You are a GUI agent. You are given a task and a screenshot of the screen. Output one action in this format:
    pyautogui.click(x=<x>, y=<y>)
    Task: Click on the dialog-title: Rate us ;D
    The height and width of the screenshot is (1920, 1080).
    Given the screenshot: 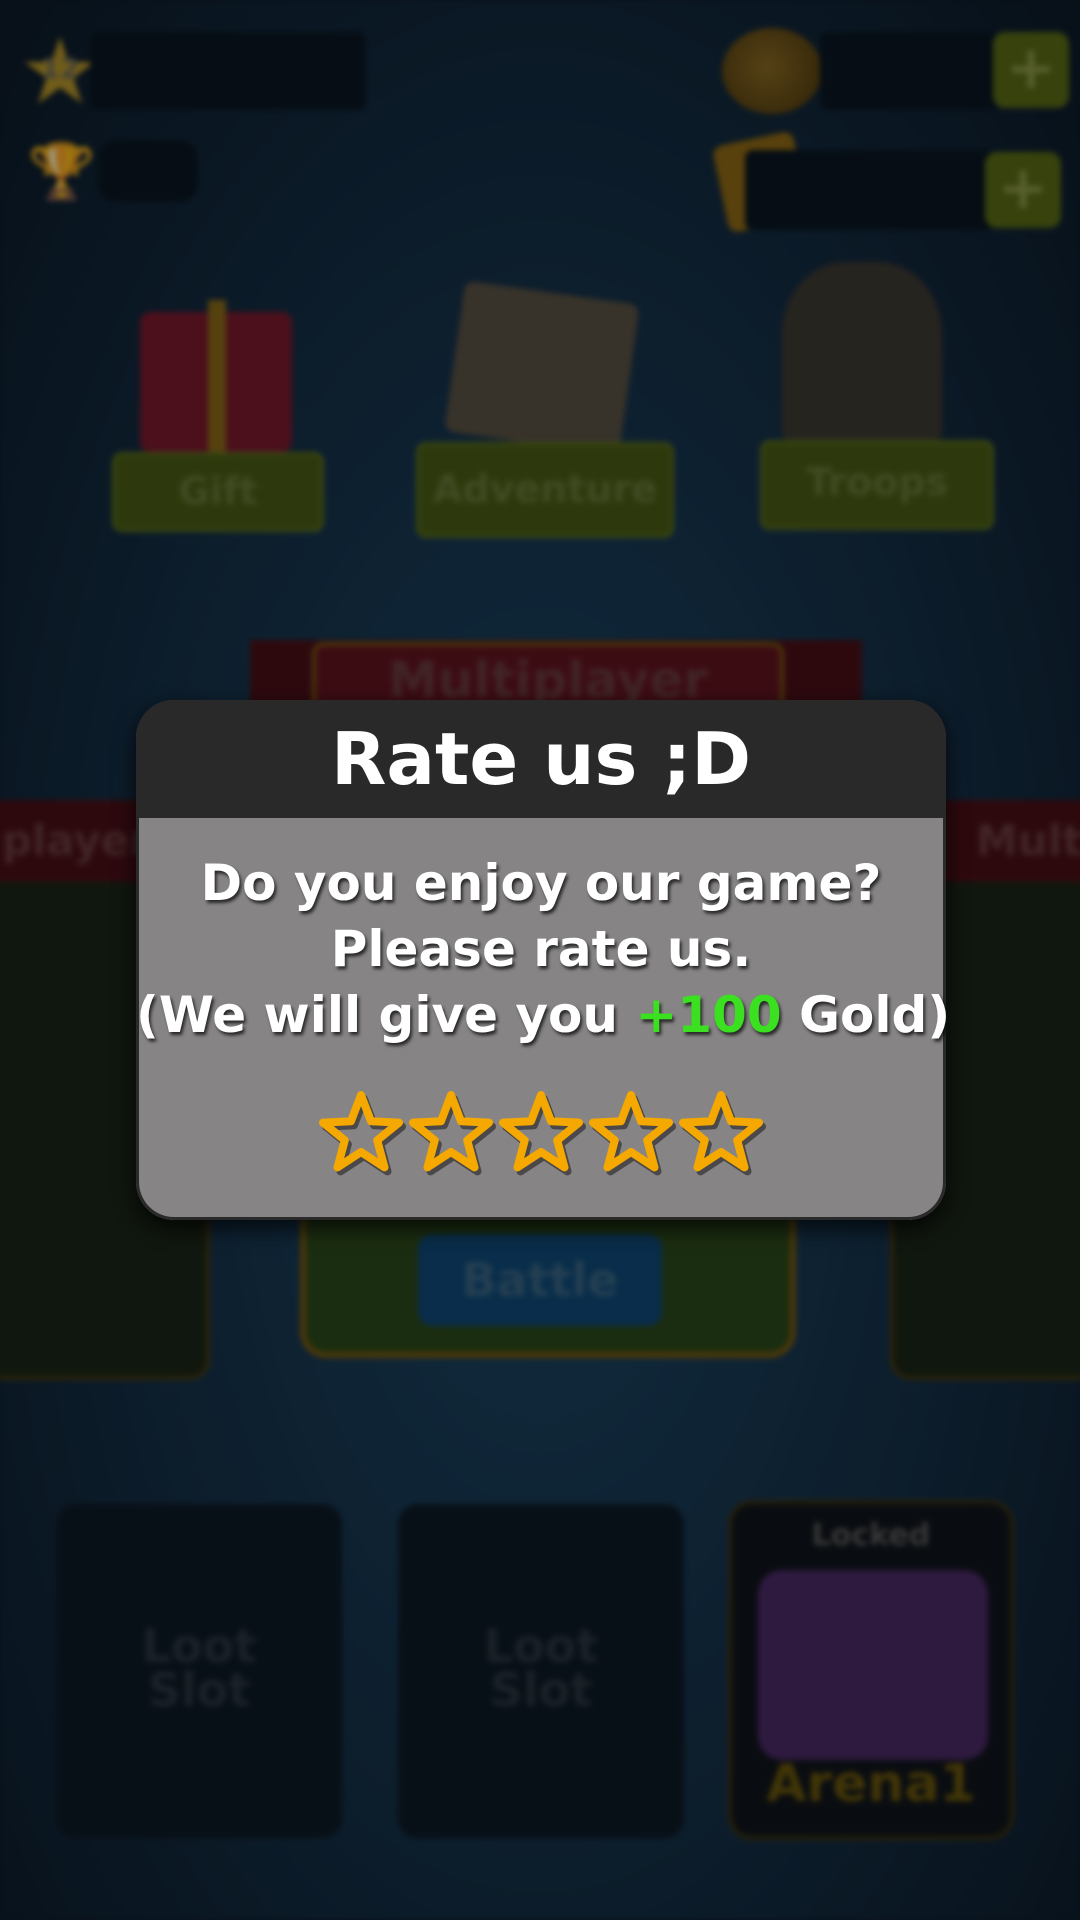 What is the action you would take?
    pyautogui.click(x=541, y=759)
    